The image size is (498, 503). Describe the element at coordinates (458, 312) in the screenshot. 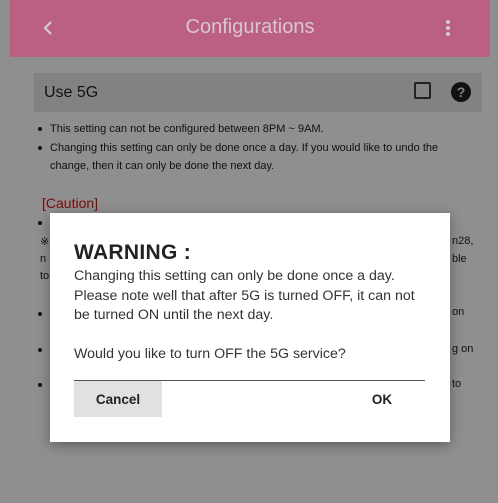

I see `caution-fragment: on` at that location.